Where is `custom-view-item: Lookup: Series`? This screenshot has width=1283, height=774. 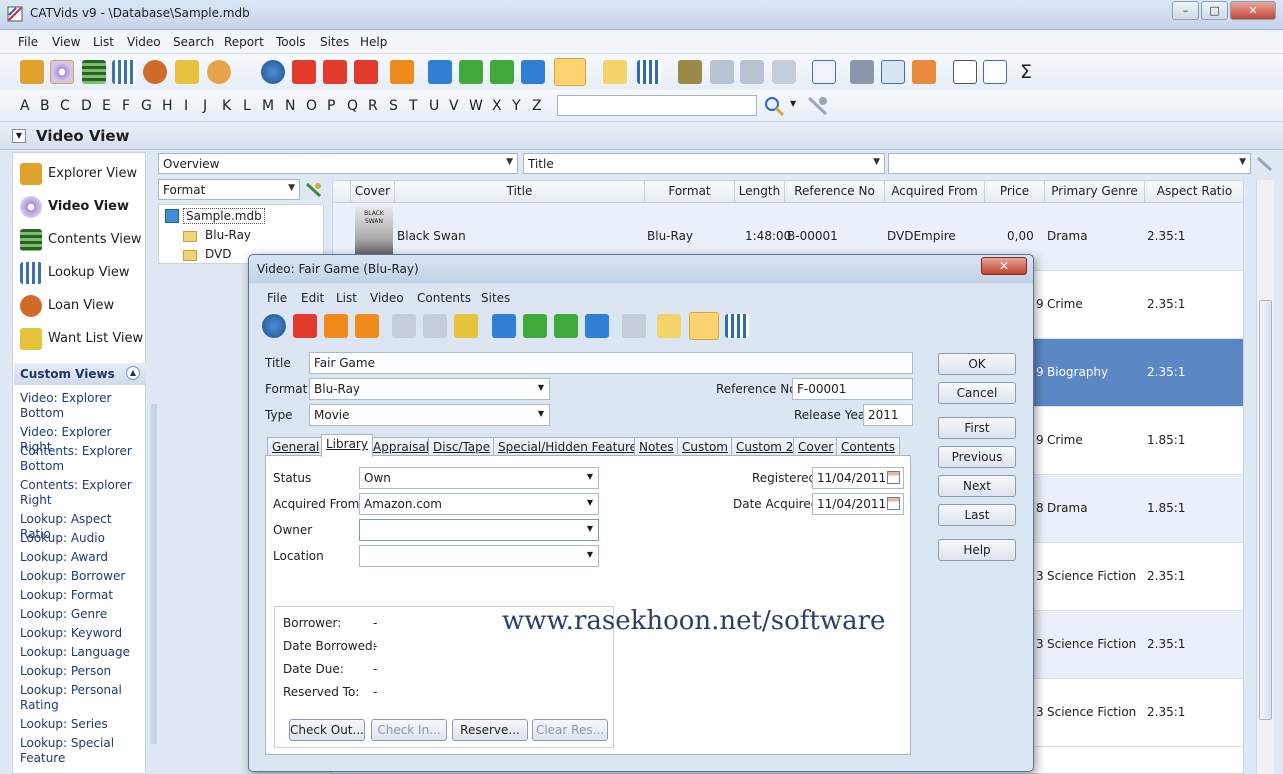 custom-view-item: Lookup: Series is located at coordinates (81, 724).